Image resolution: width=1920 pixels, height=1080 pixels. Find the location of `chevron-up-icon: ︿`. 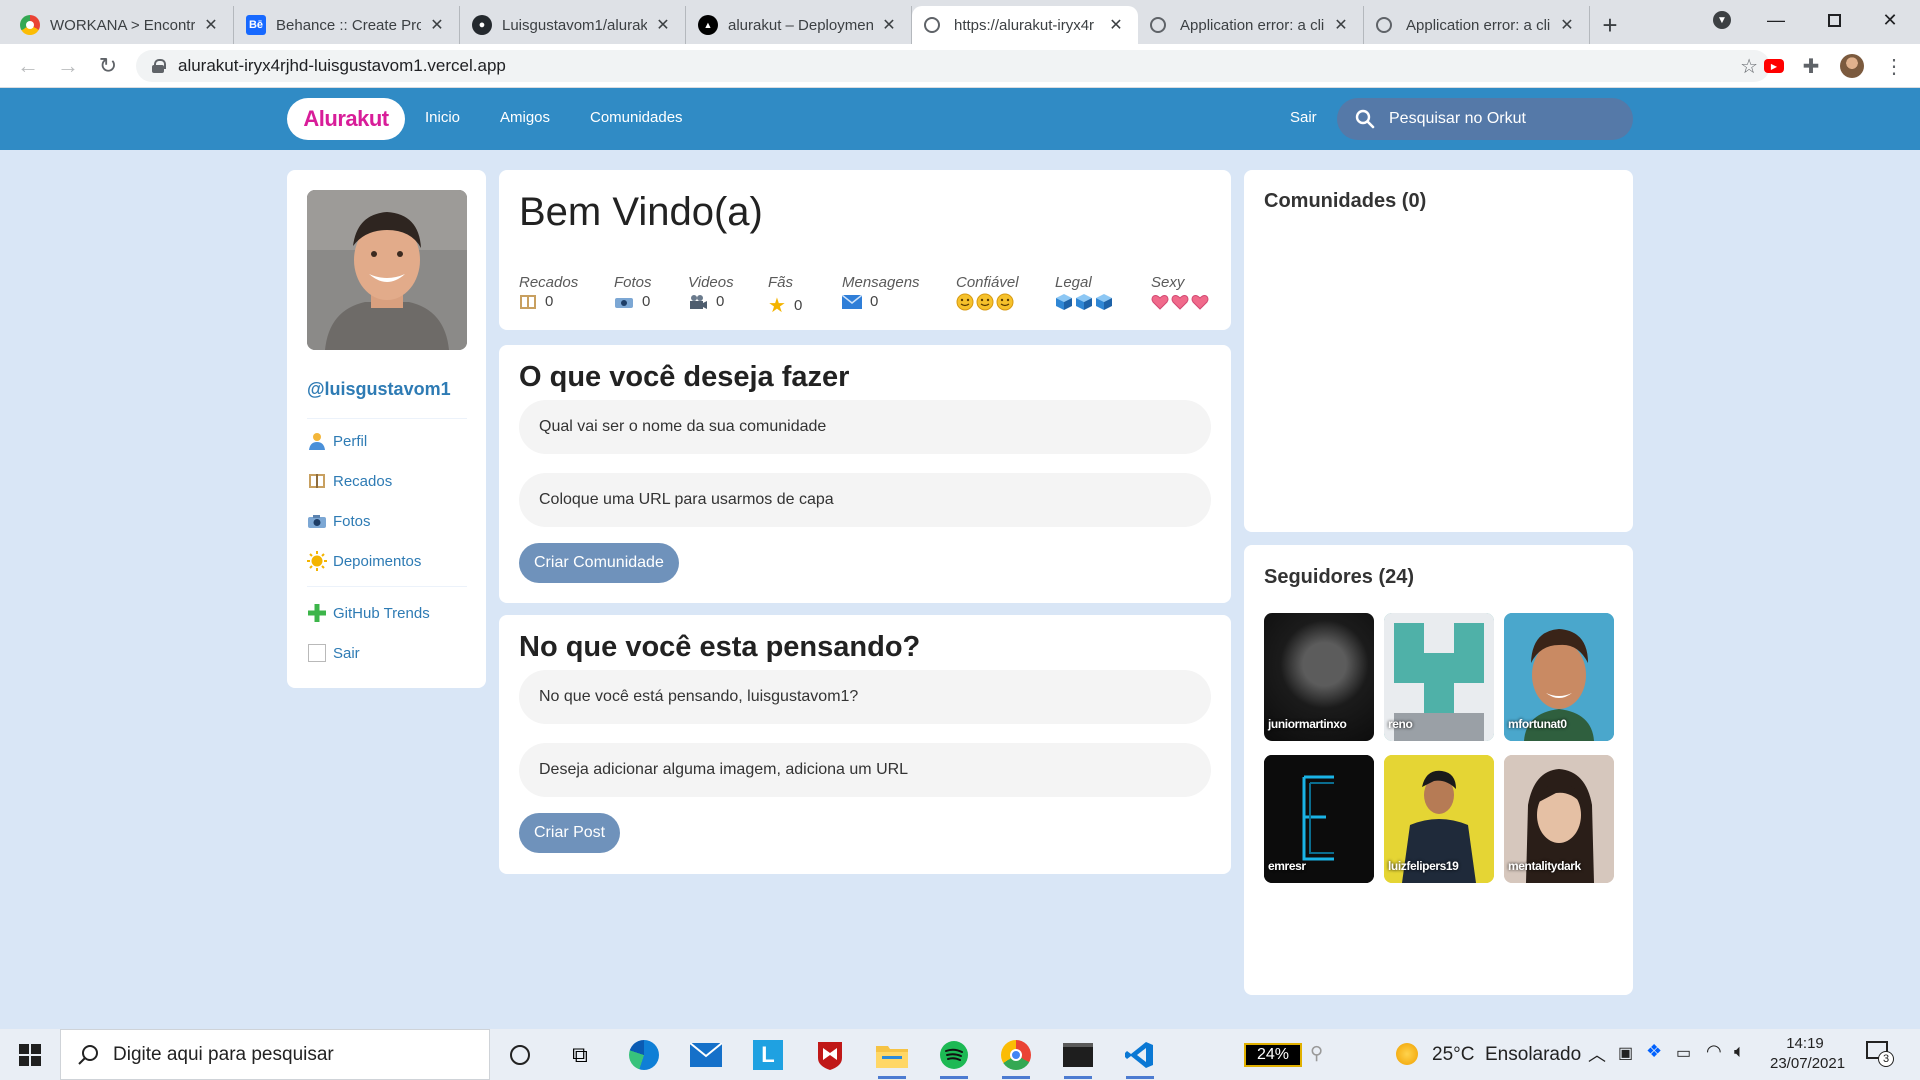

chevron-up-icon: ︿ is located at coordinates (1597, 1054).